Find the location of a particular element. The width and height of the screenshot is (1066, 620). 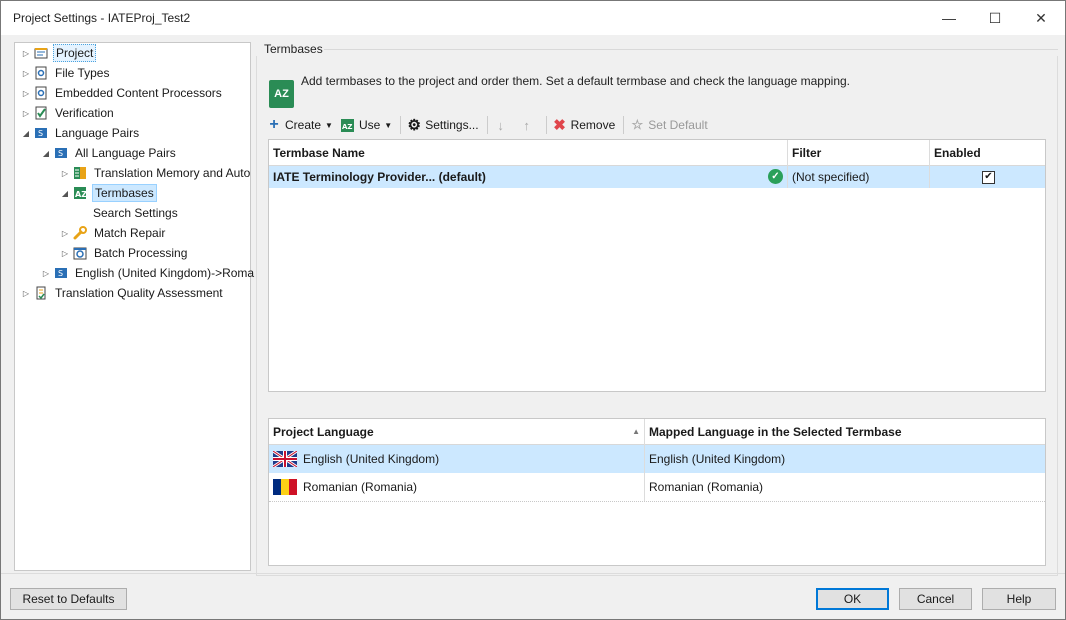

tree-item-batch-processing: ▷ Batch Processing is located at coordinates (124, 253).